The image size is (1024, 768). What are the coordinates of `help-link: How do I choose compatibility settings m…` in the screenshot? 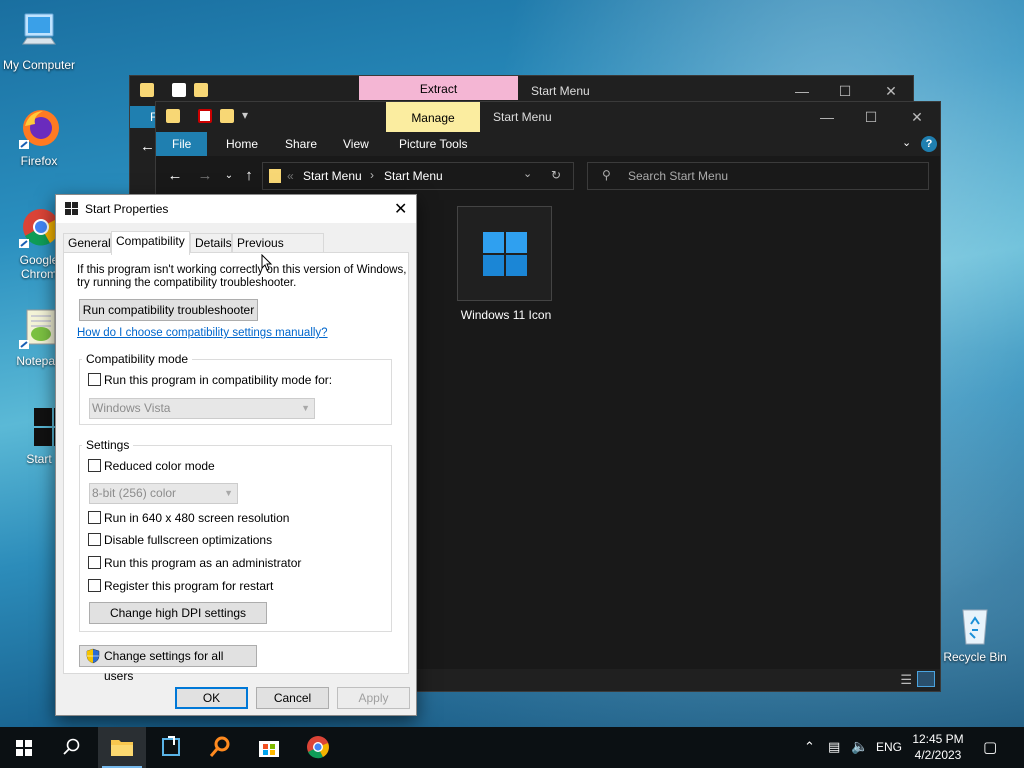 It's located at (202, 333).